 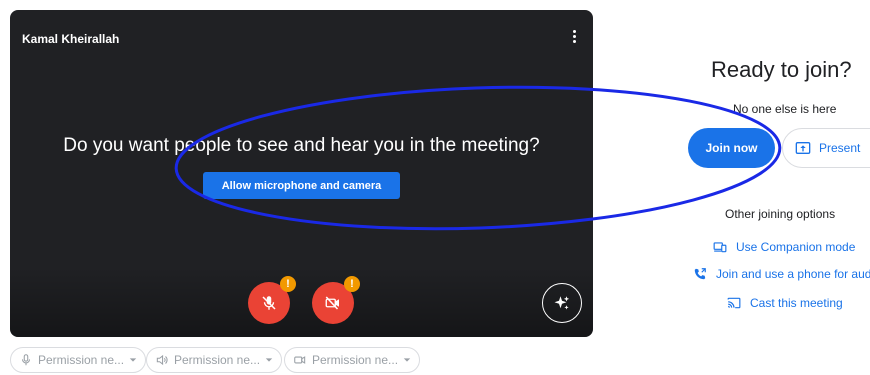 I want to click on cast-meeting-link: Cast this meeting, so click(x=785, y=303).